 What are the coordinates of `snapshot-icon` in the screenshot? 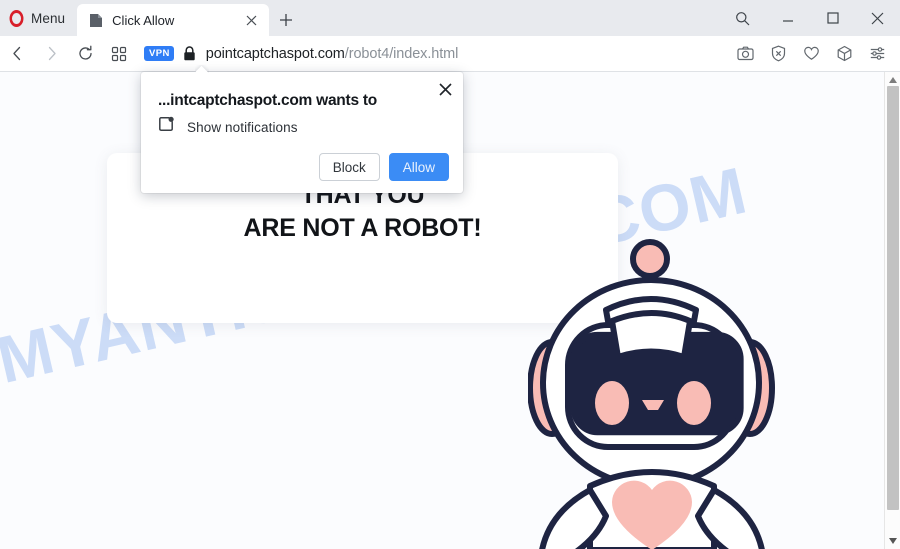 It's located at (745, 54).